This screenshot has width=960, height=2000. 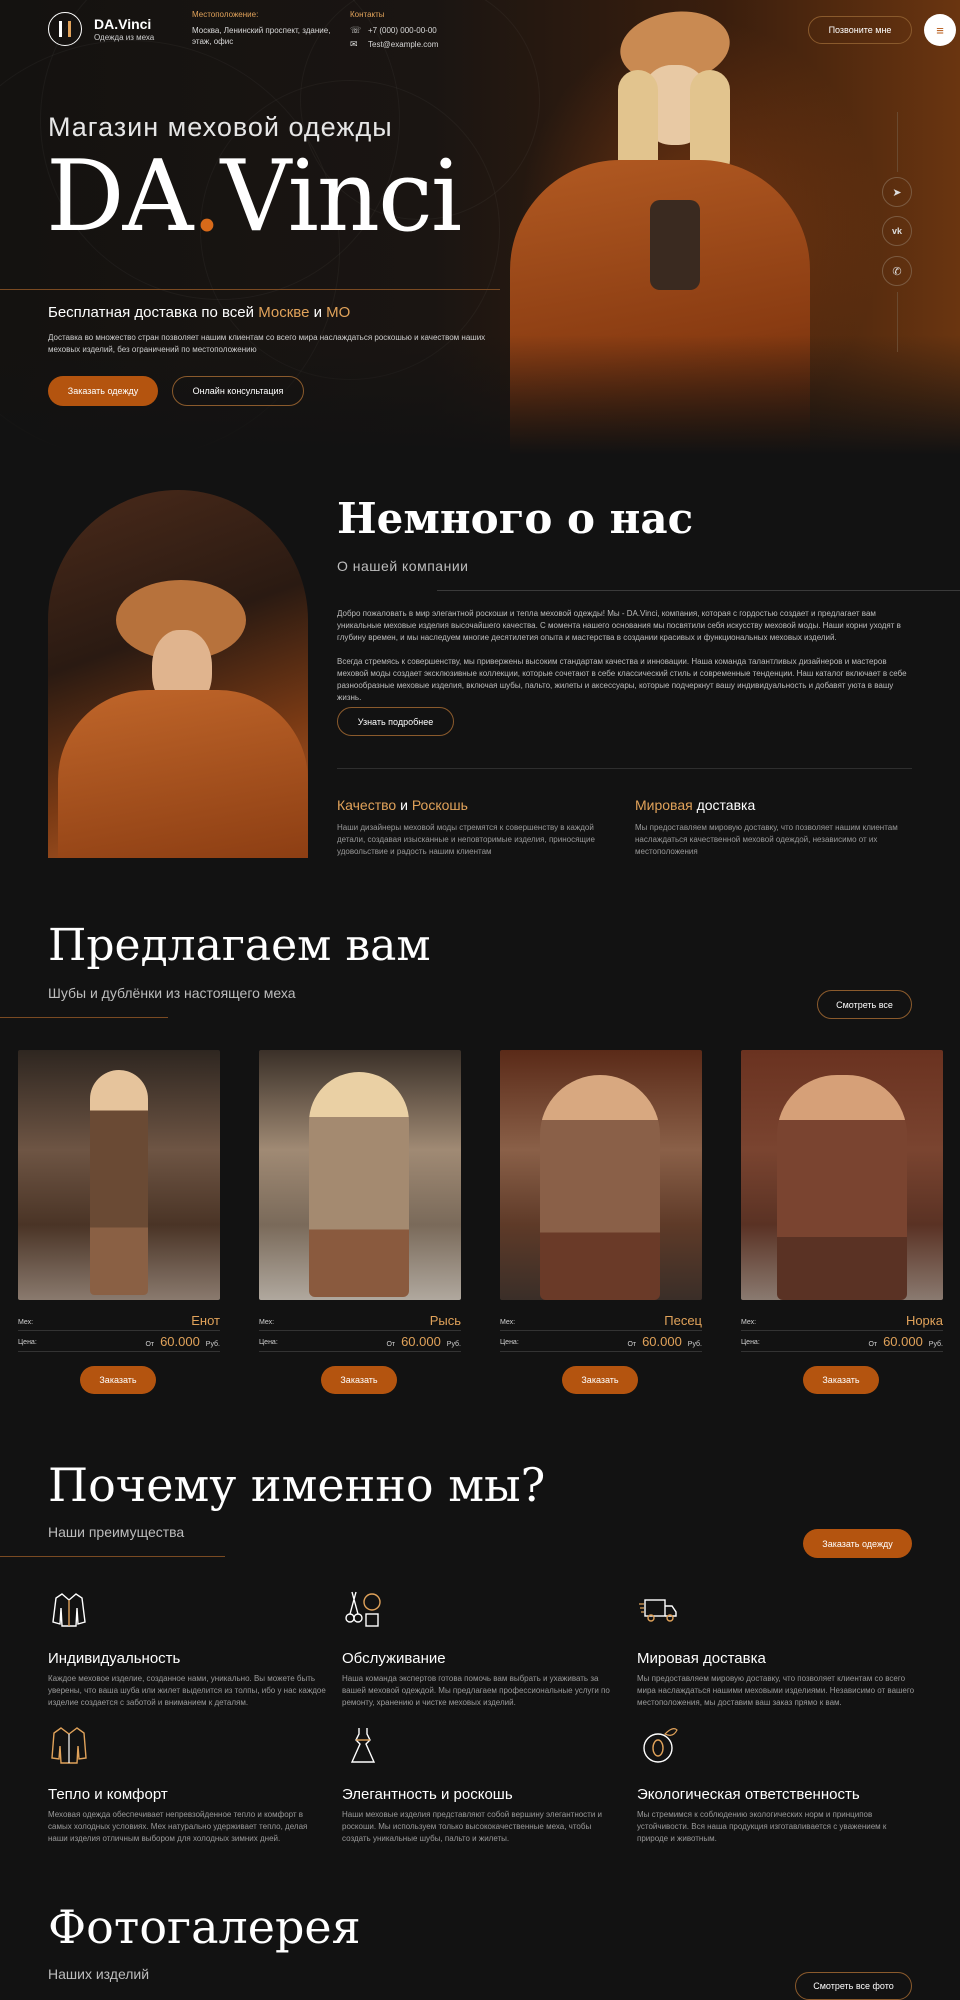 What do you see at coordinates (897, 322) in the screenshot?
I see `social-divider-bottom` at bounding box center [897, 322].